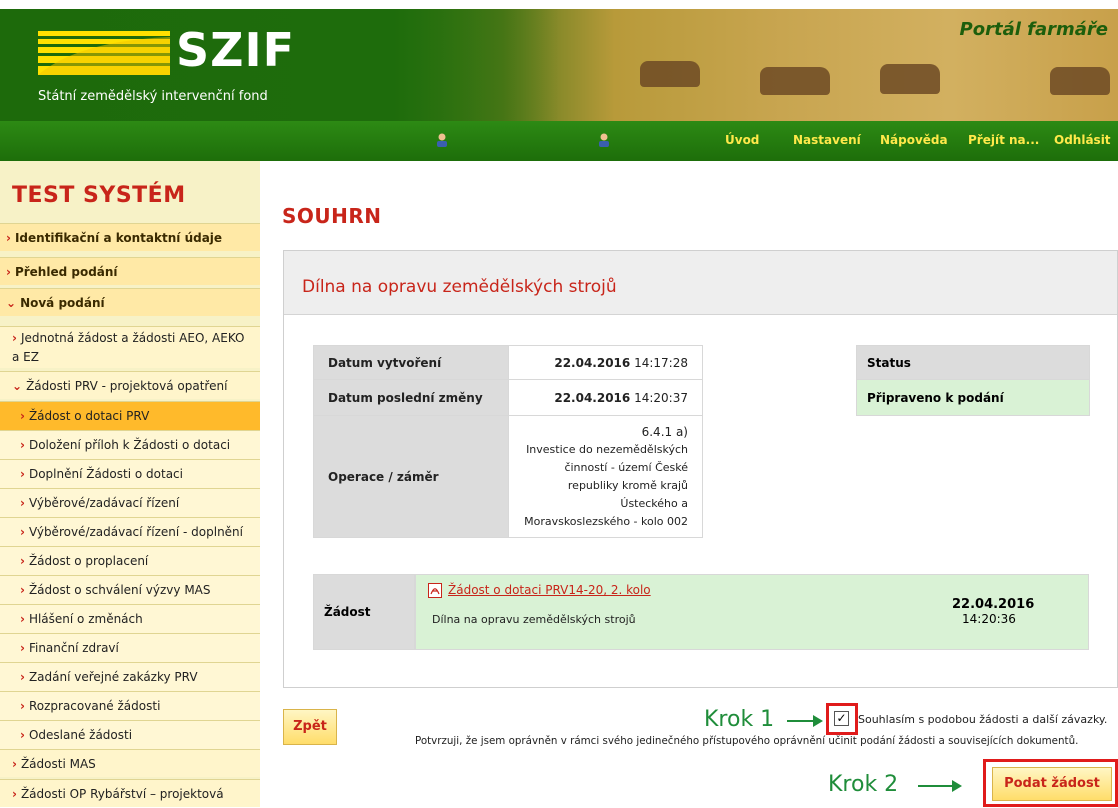 This screenshot has width=1118, height=808. Describe the element at coordinates (332, 216) in the screenshot. I see `page-title: SOUHRN` at that location.